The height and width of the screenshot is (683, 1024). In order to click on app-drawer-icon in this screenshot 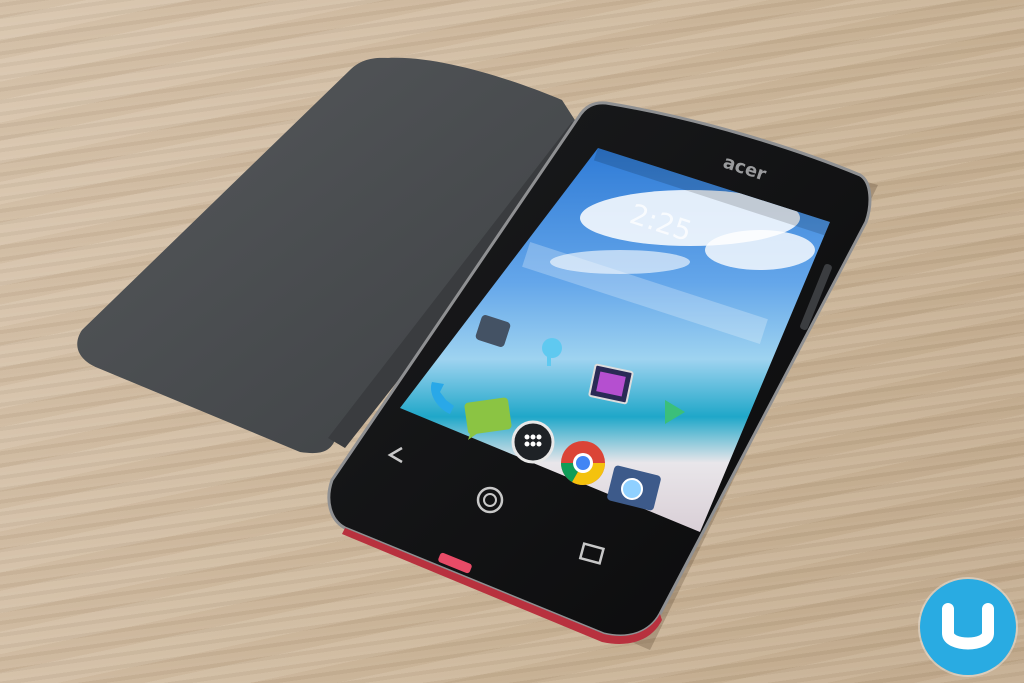, I will do `click(533, 442)`.